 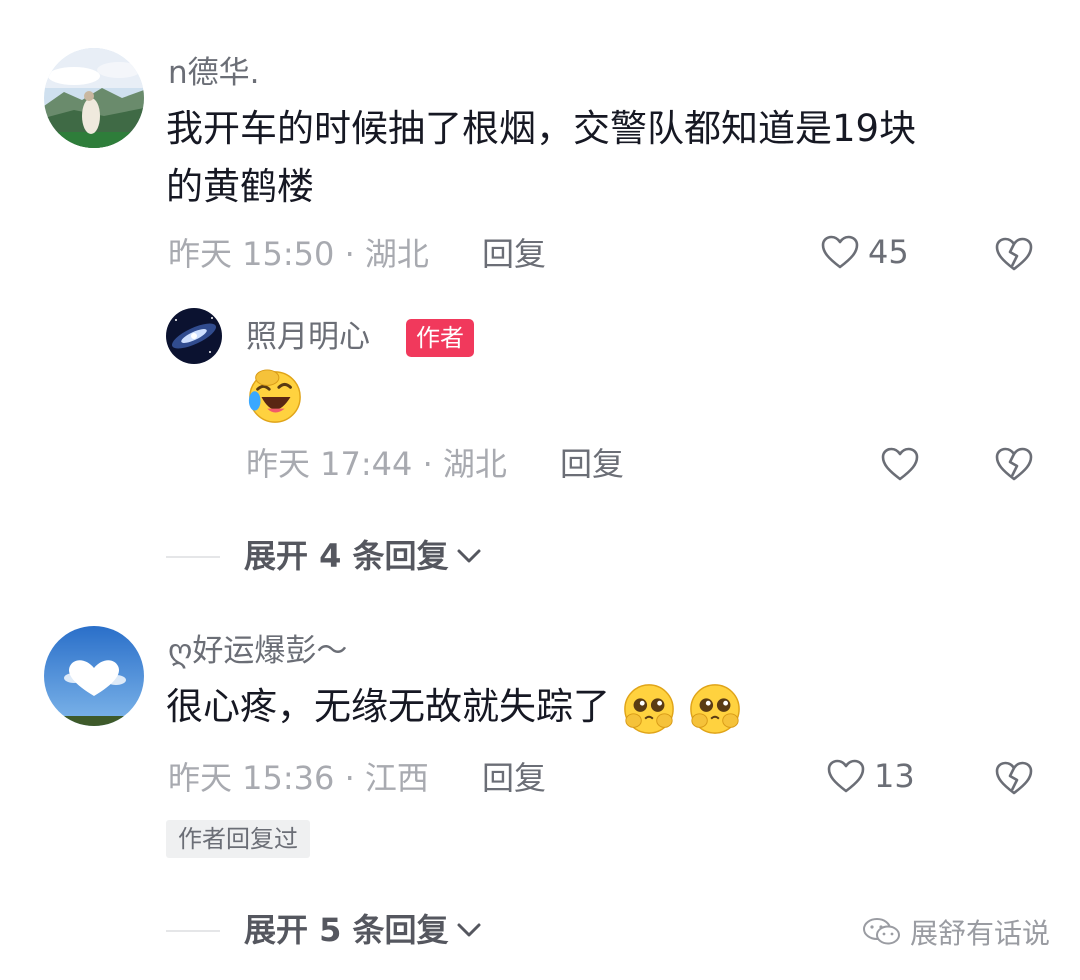 What do you see at coordinates (601, 158) in the screenshot?
I see `comment-text: 我开车的时候抽了根烟，交警队都知道是19块 的黄鹤楼` at bounding box center [601, 158].